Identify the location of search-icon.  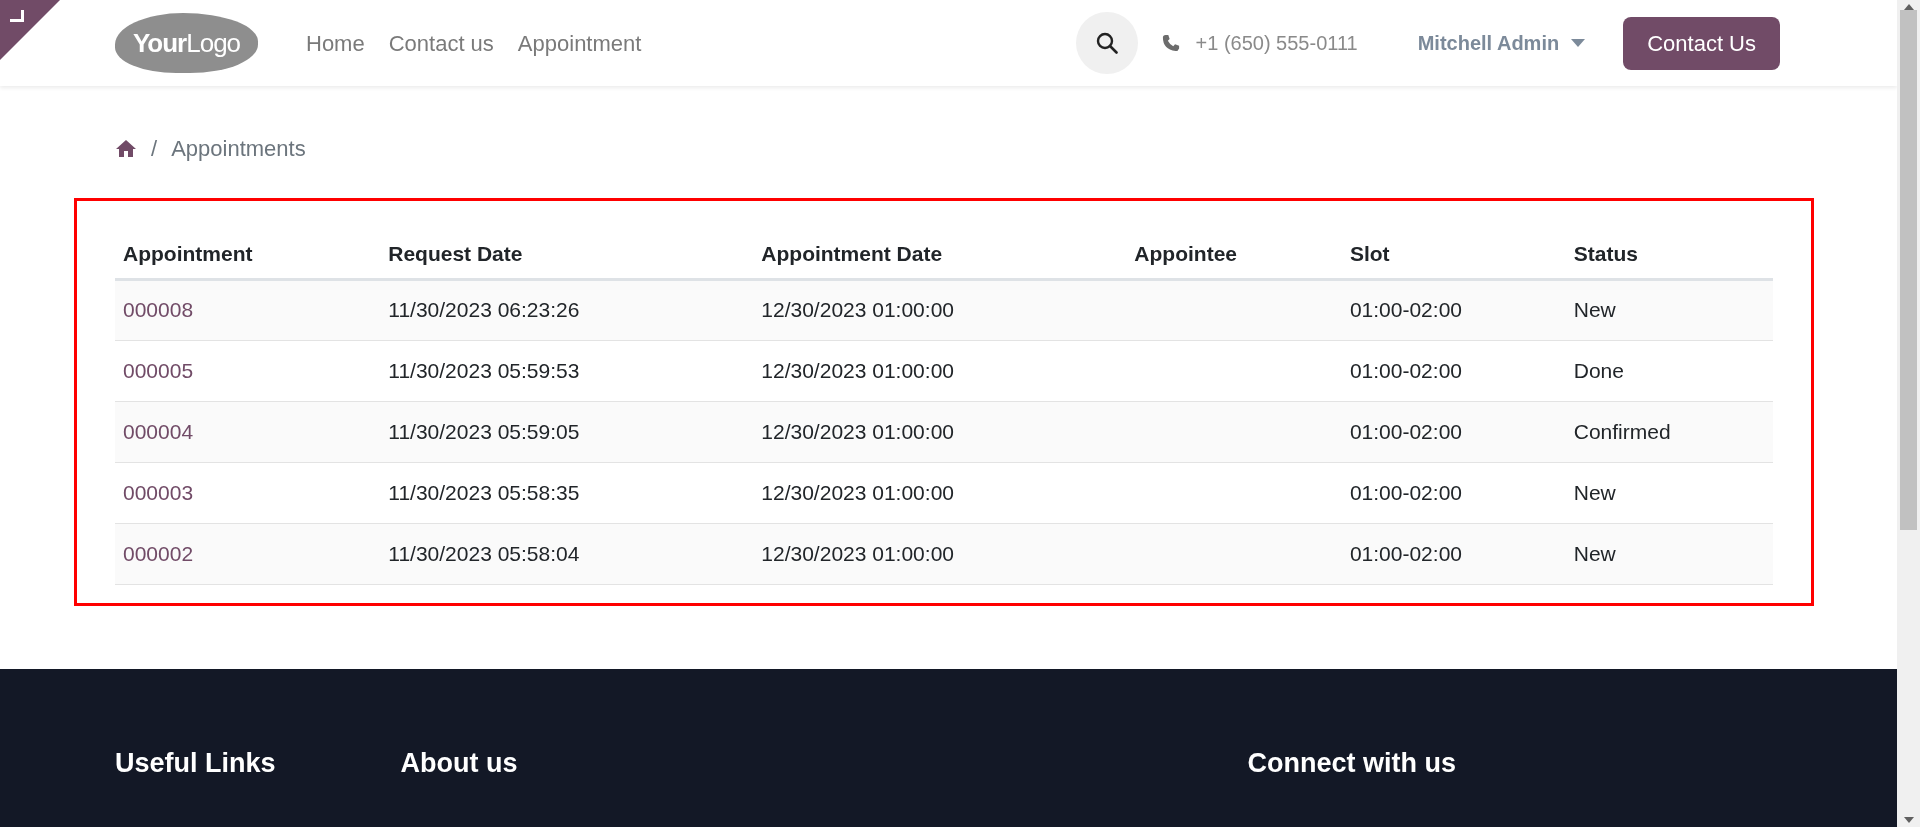
(1106, 43).